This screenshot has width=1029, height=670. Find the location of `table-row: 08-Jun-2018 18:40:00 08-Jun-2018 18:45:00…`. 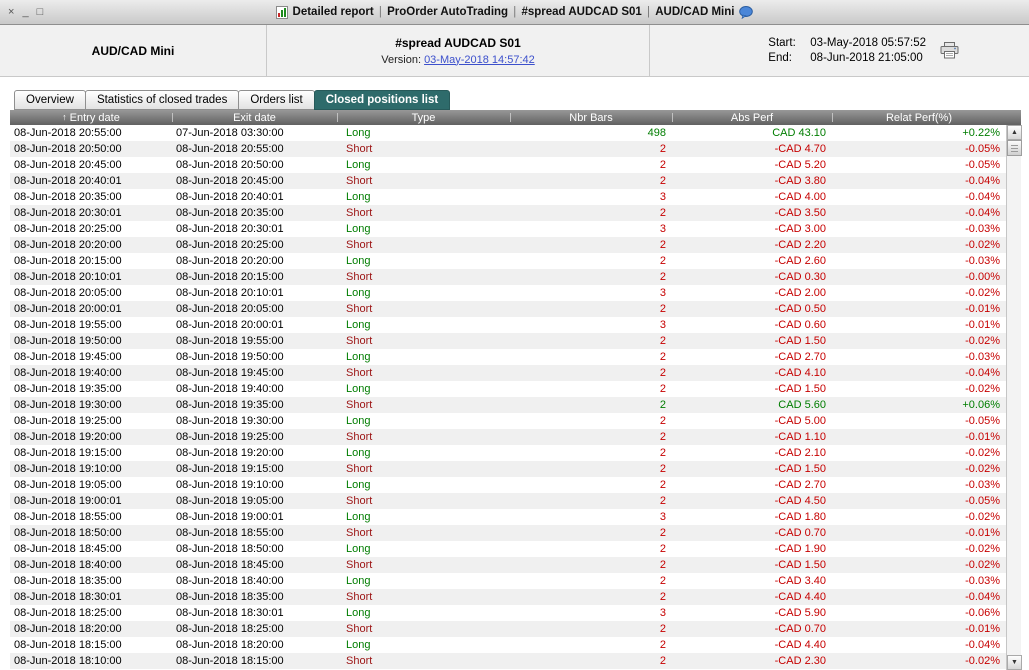

table-row: 08-Jun-2018 18:40:00 08-Jun-2018 18:45:00… is located at coordinates (508, 565).